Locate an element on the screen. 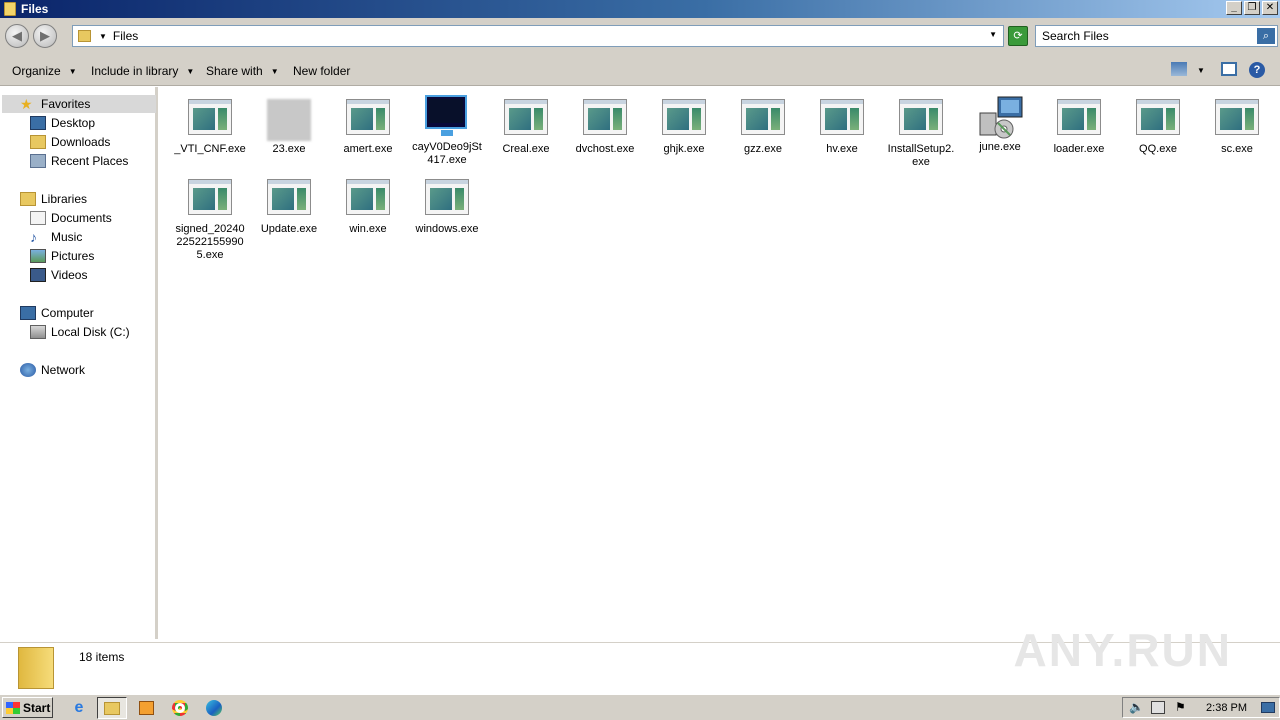 The width and height of the screenshot is (1280, 720). file-item: Creal.exe is located at coordinates (526, 126).